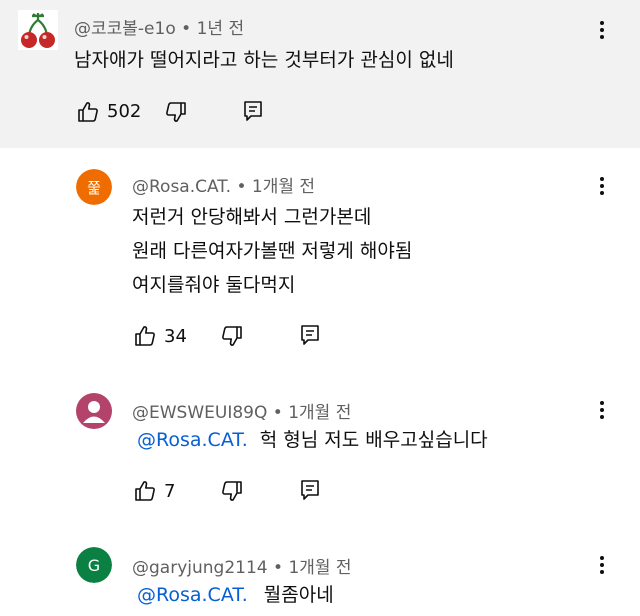 The image size is (640, 616). What do you see at coordinates (298, 595) in the screenshot?
I see `reply-text: 뭘좀아네` at bounding box center [298, 595].